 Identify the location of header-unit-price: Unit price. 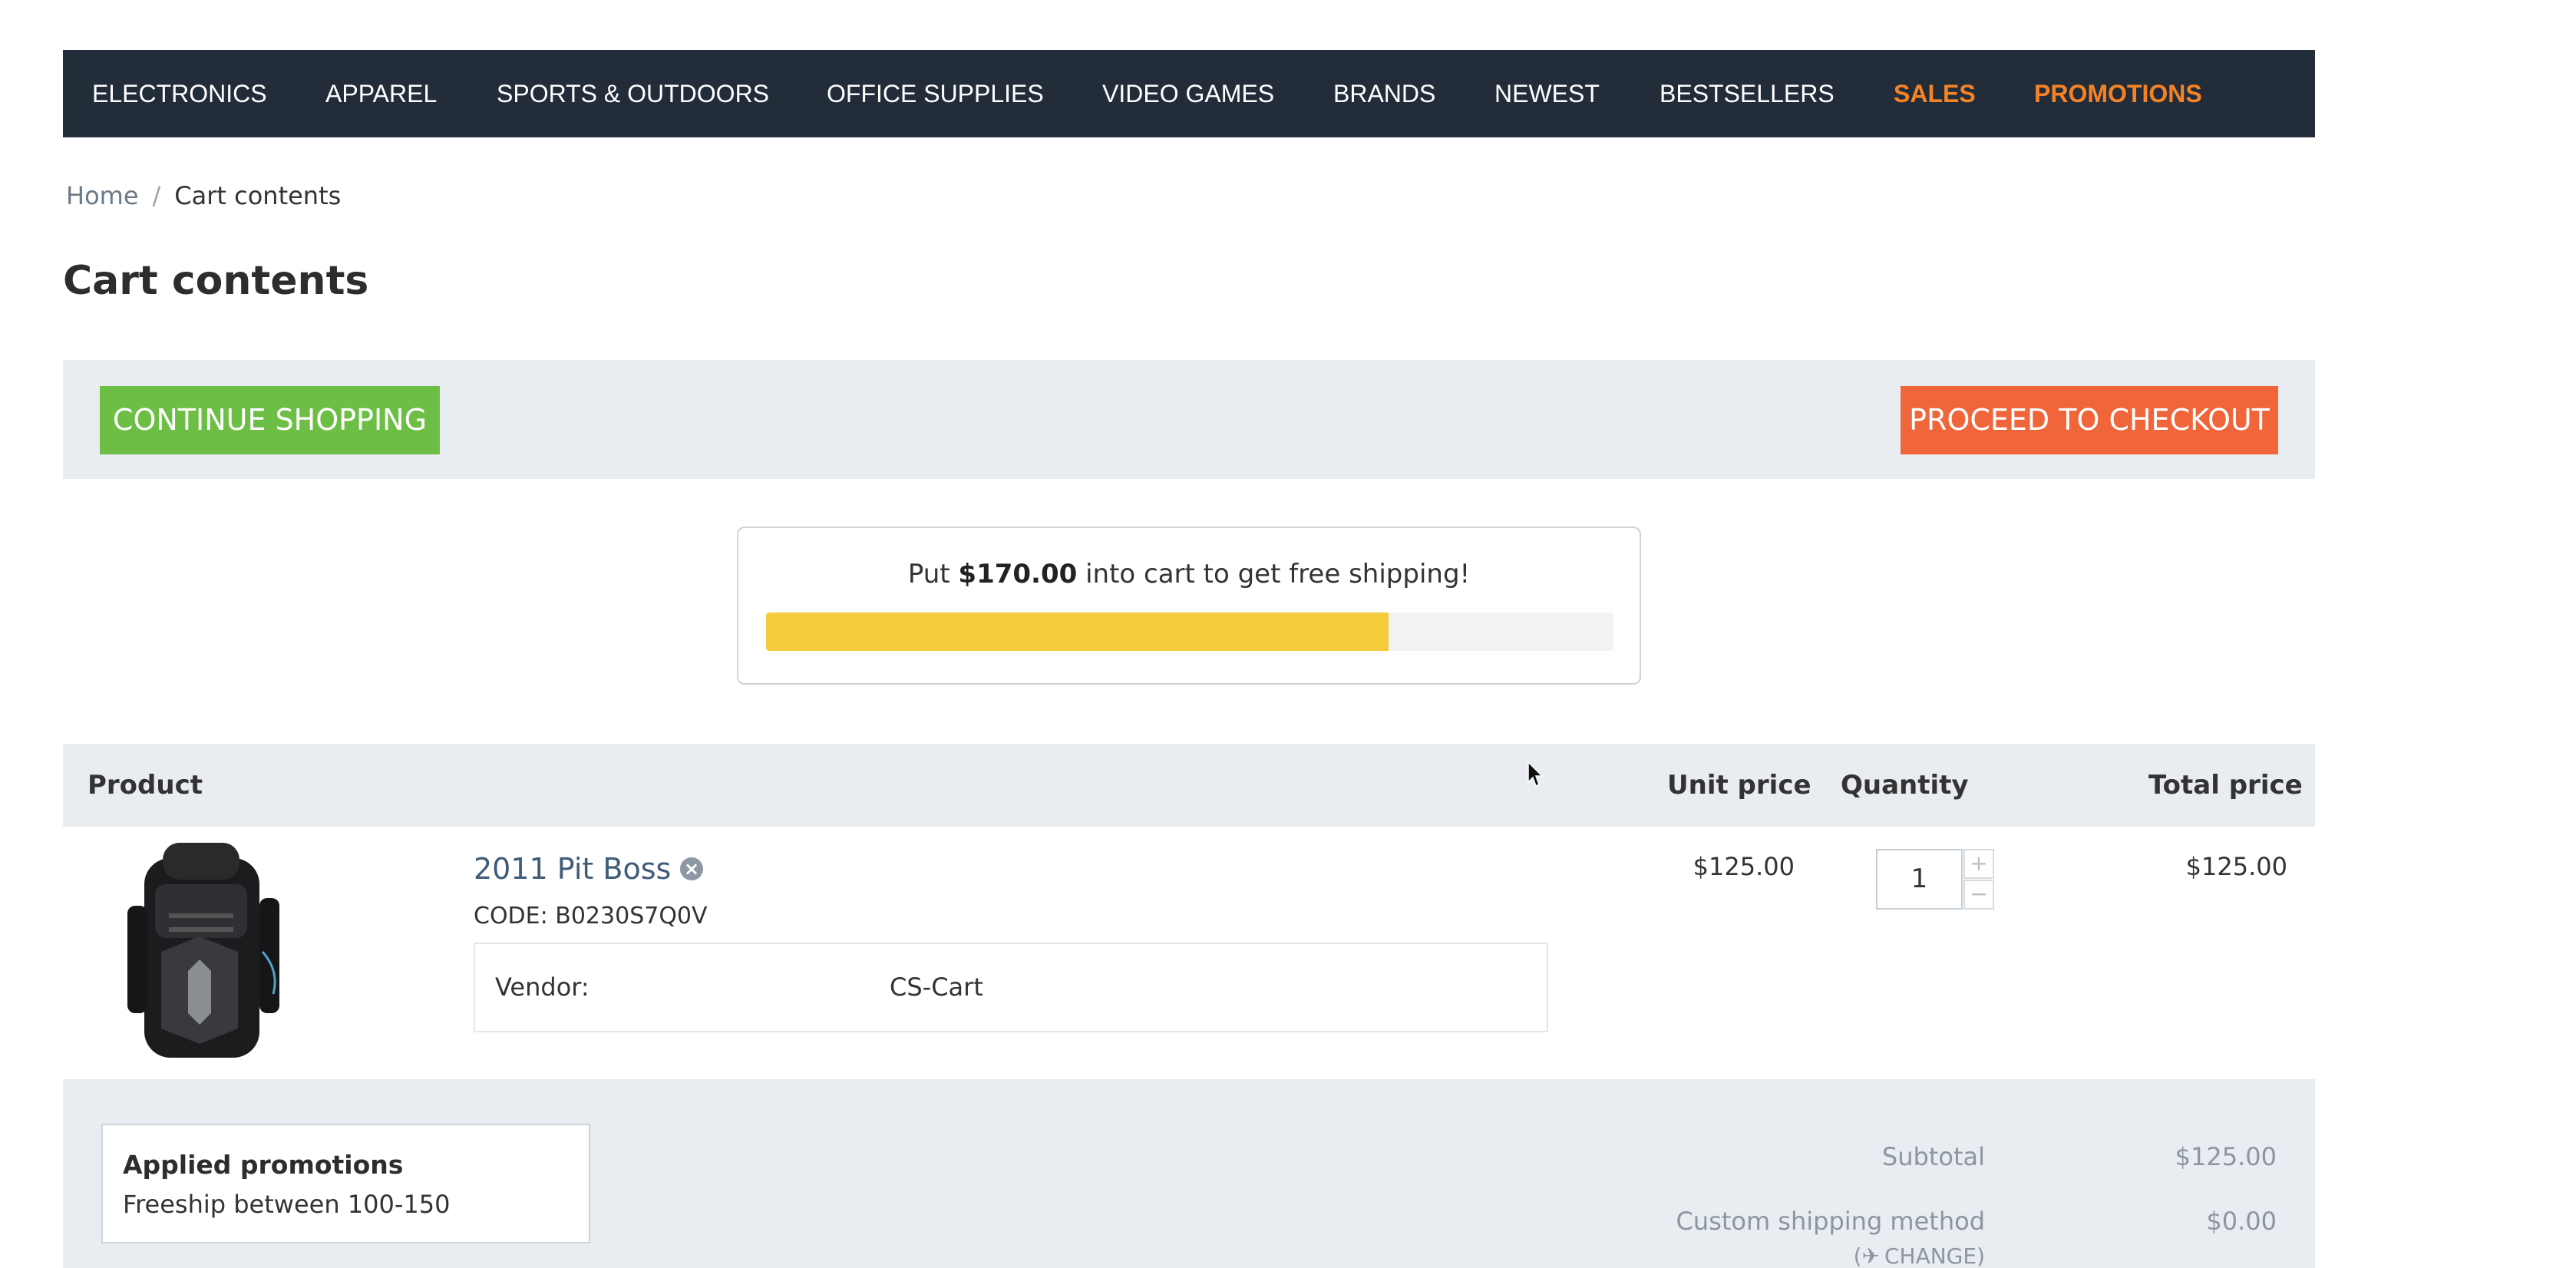
(1739, 785).